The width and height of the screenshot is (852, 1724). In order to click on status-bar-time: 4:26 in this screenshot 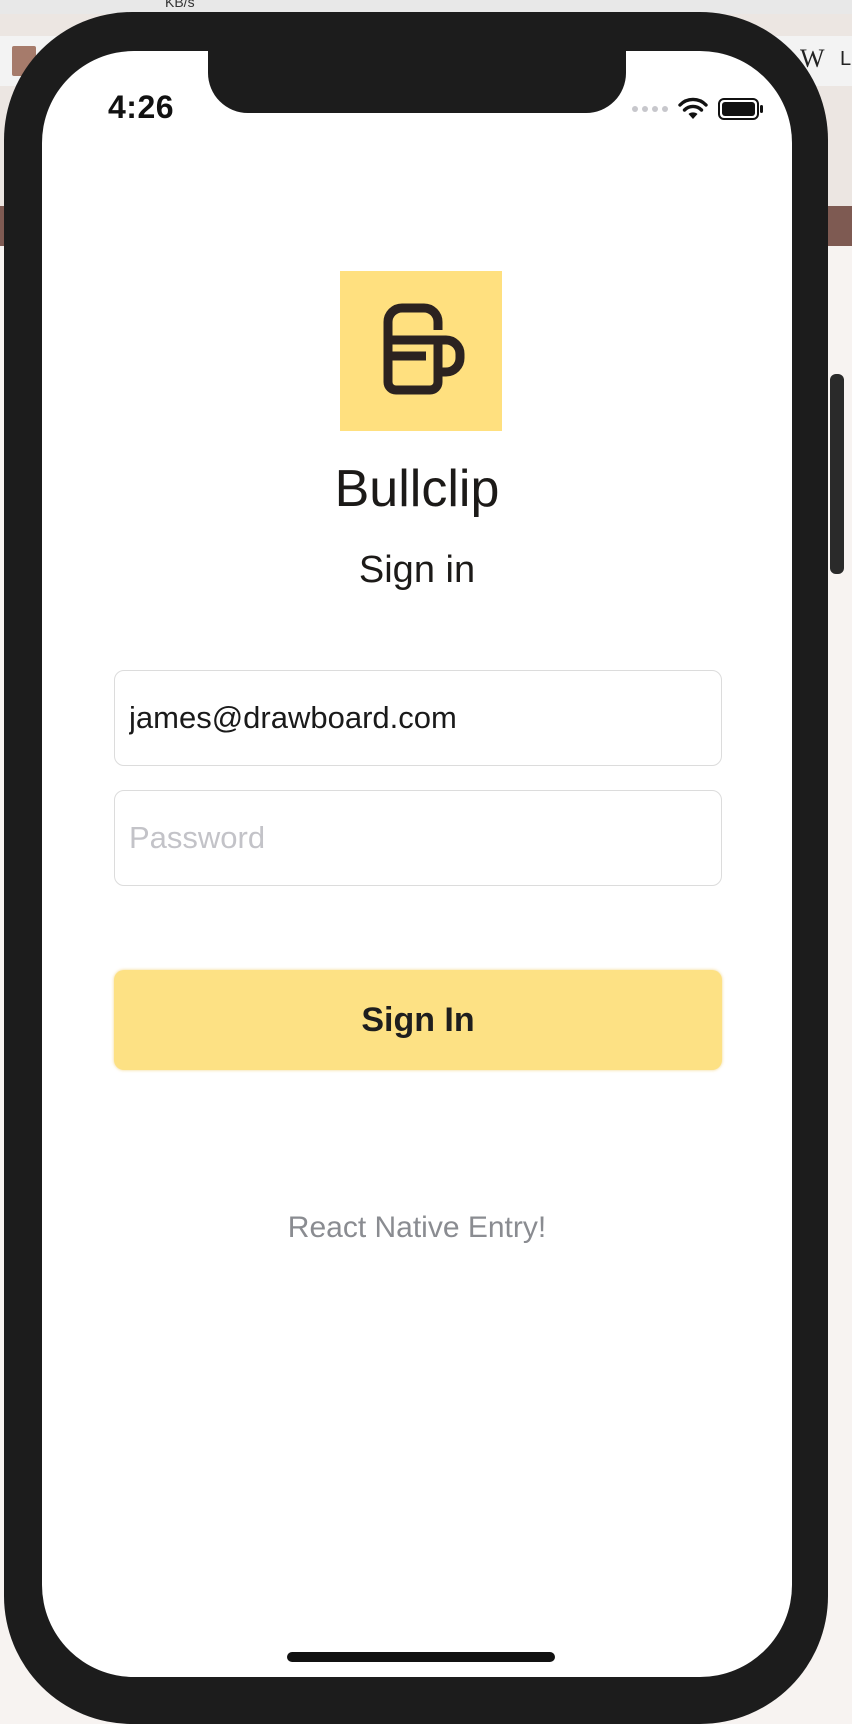, I will do `click(141, 107)`.